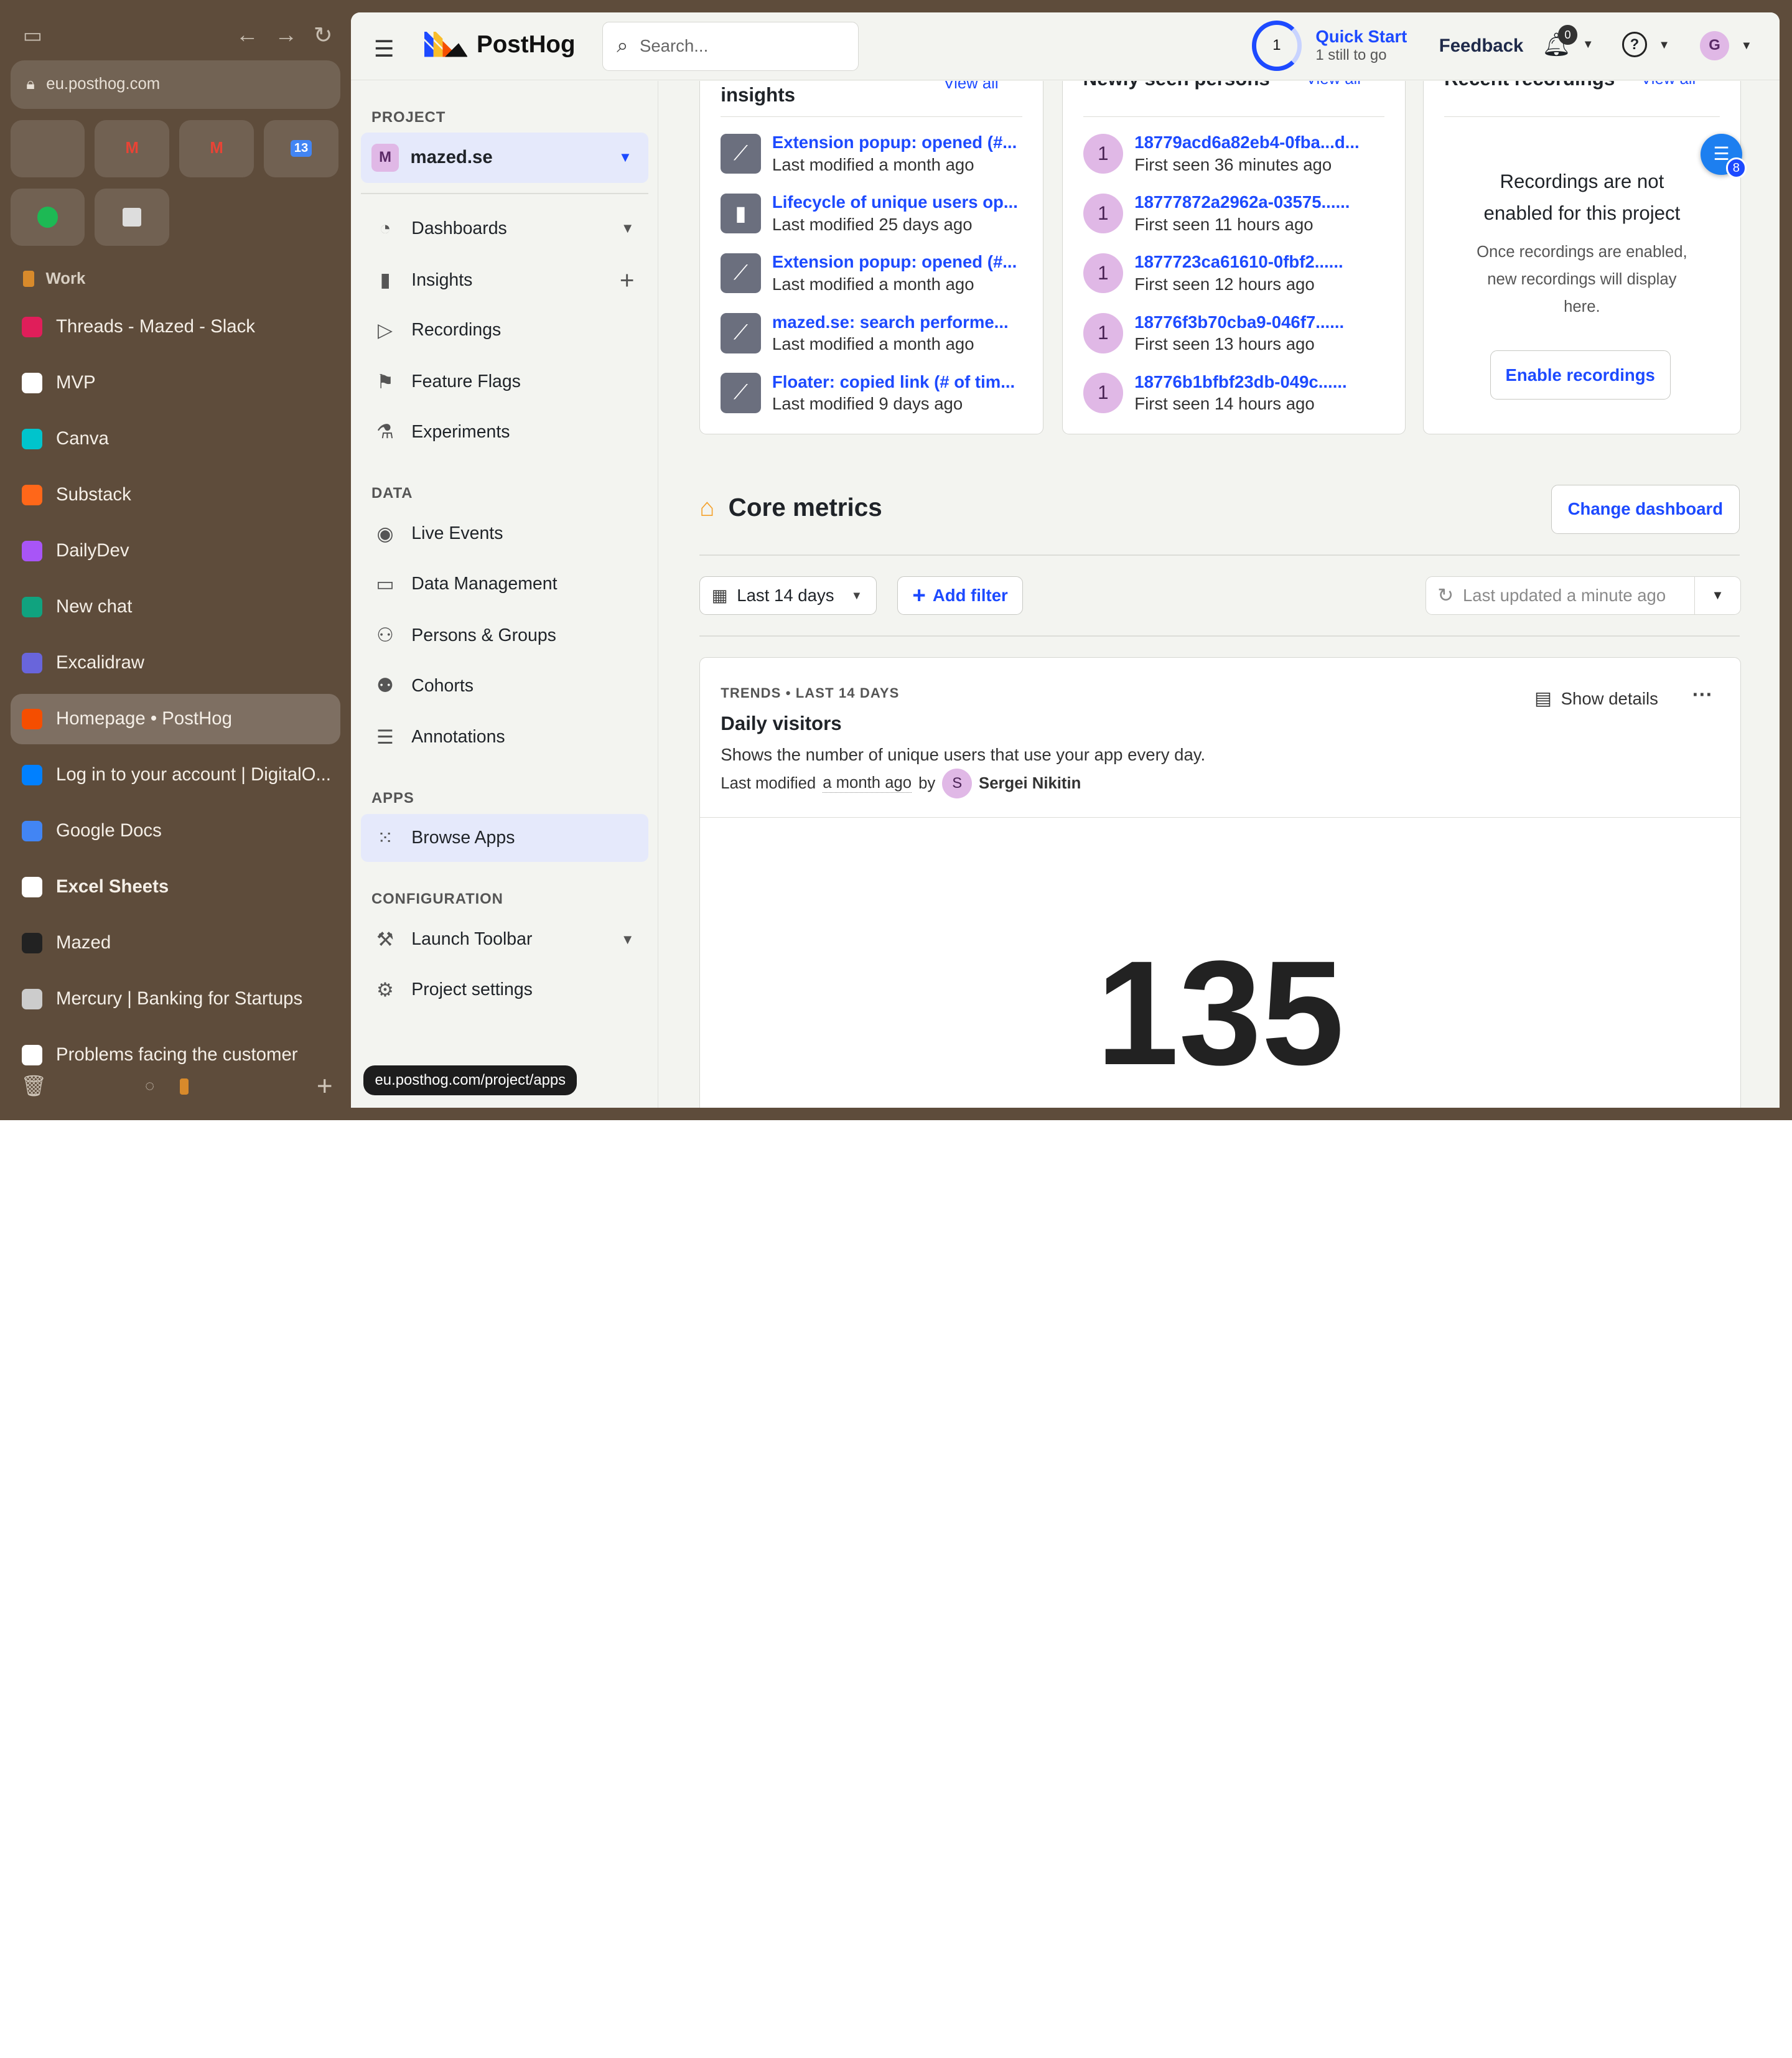 This screenshot has height=2058, width=1792. I want to click on nav-annotations: ☰ Annotations, so click(504, 737).